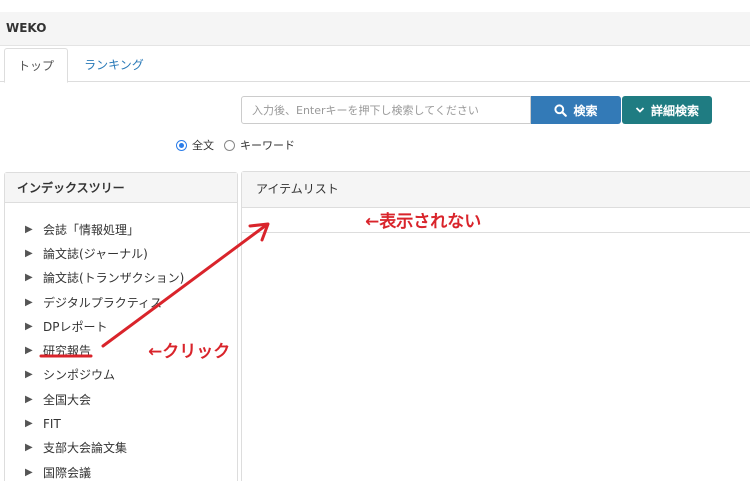 The width and height of the screenshot is (750, 481). I want to click on tree-item: ▶ シンポジウム, so click(104, 375).